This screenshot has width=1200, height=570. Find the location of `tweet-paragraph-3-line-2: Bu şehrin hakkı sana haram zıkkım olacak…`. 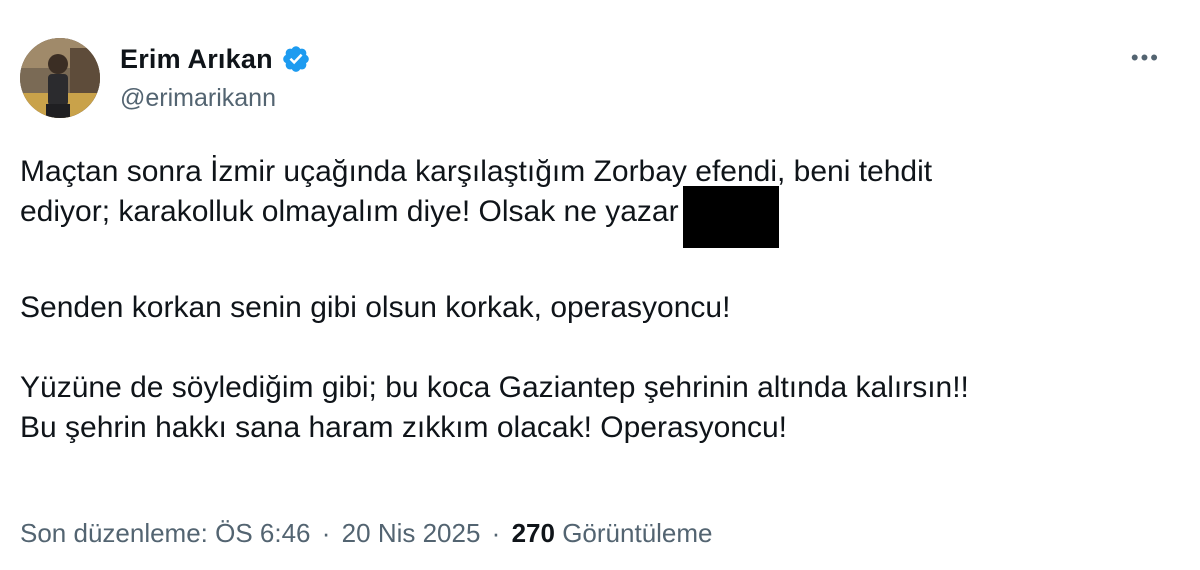

tweet-paragraph-3-line-2: Bu şehrin hakkı sana haram zıkkım olacak… is located at coordinates (404, 427).